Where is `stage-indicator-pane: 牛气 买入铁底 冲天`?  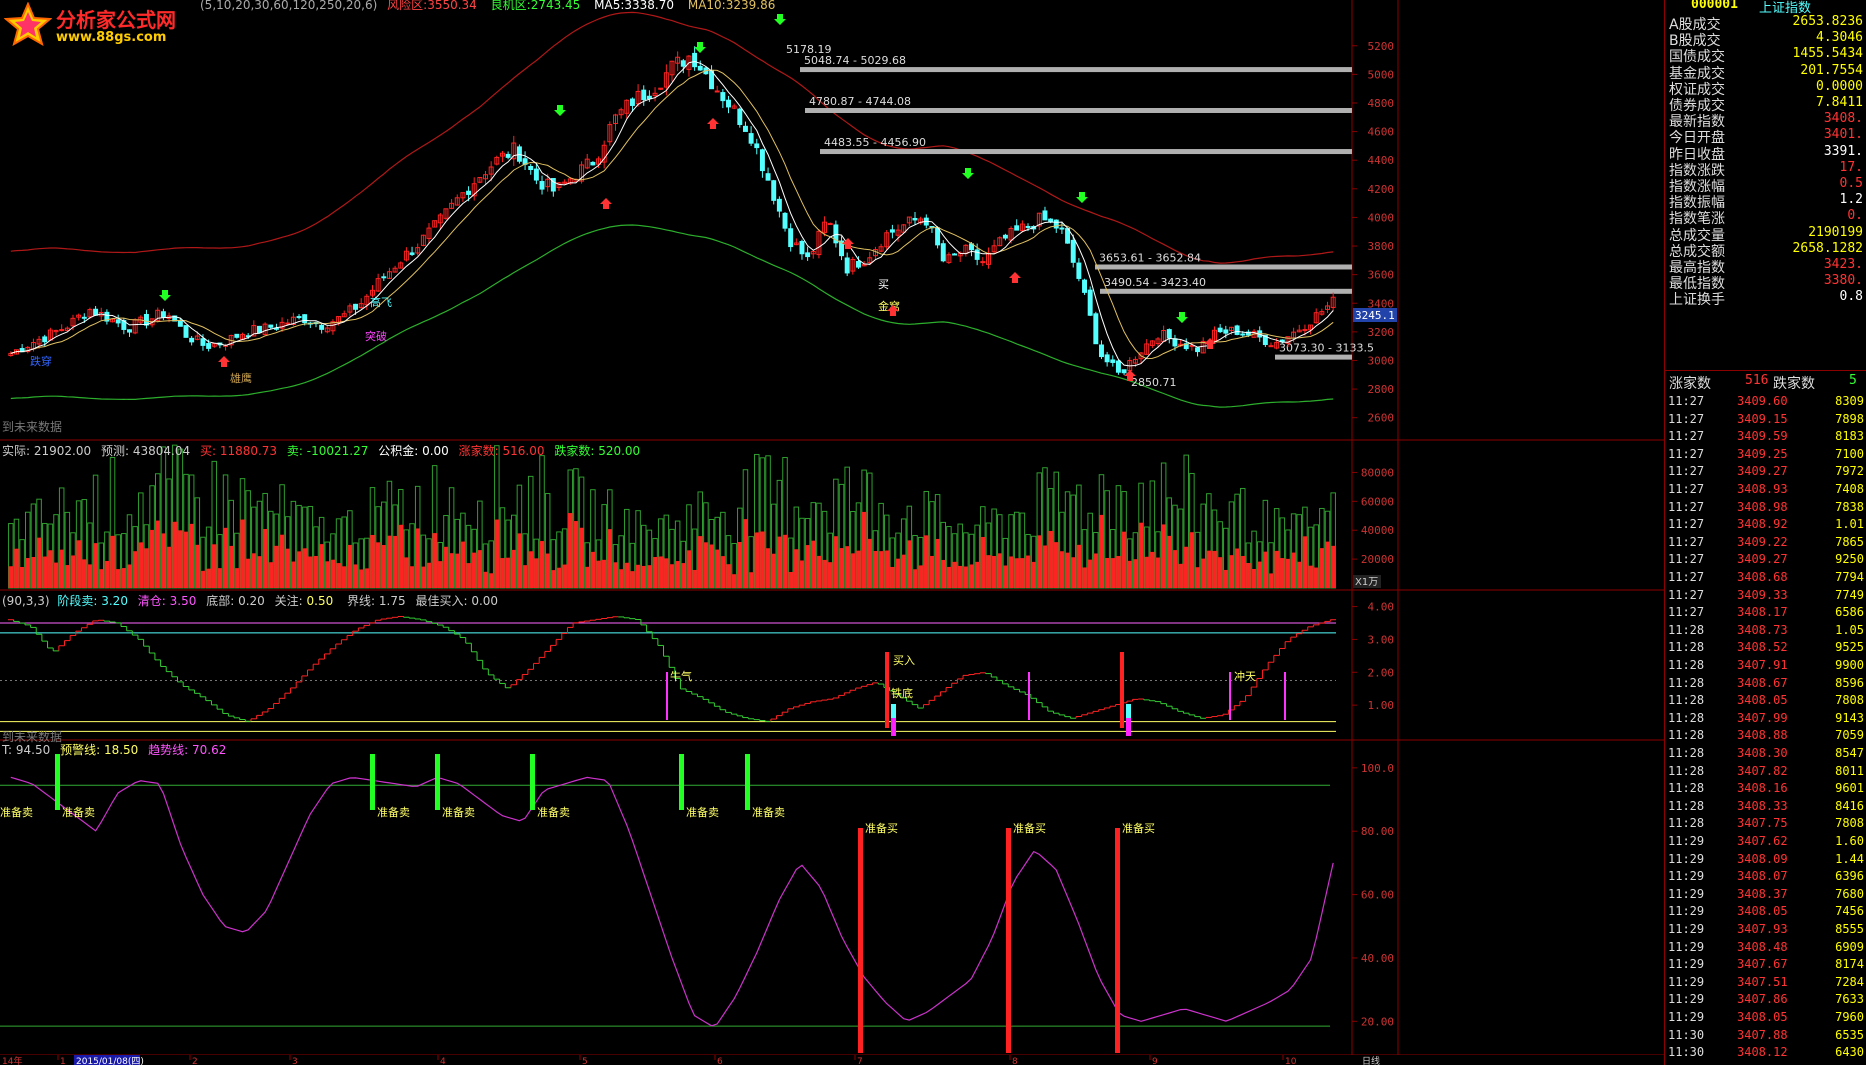
stage-indicator-pane: 牛气 买入铁底 冲天 is located at coordinates (668, 675).